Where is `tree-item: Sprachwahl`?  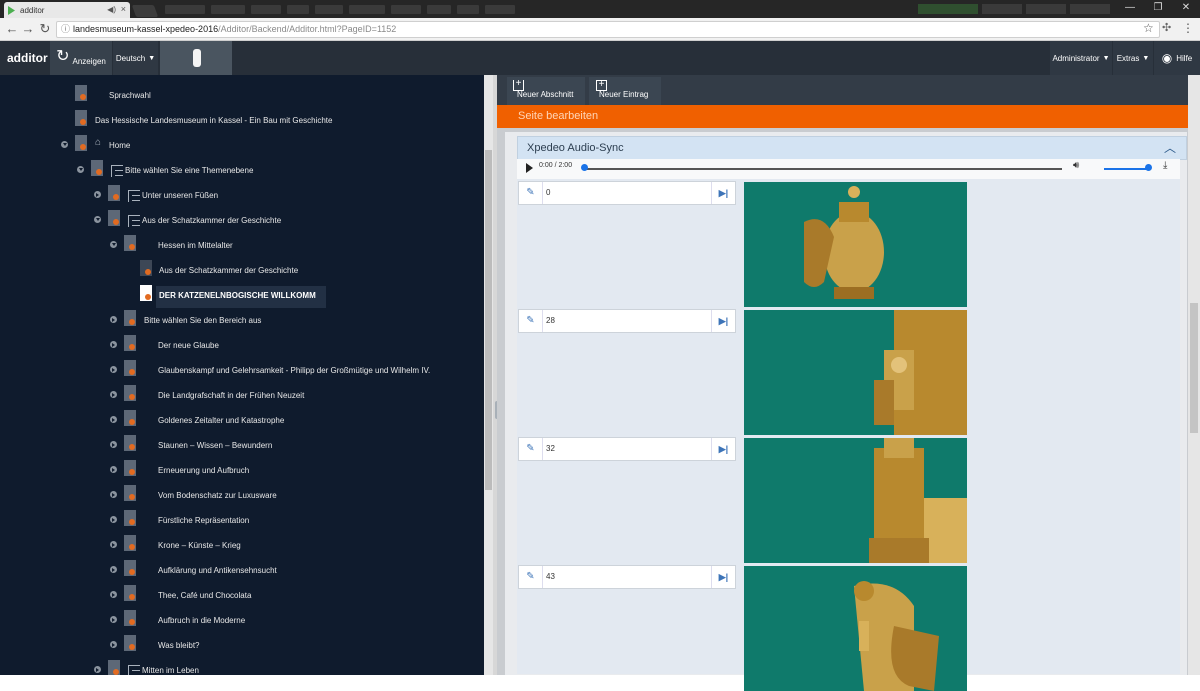
tree-item: Sprachwahl is located at coordinates (240, 94).